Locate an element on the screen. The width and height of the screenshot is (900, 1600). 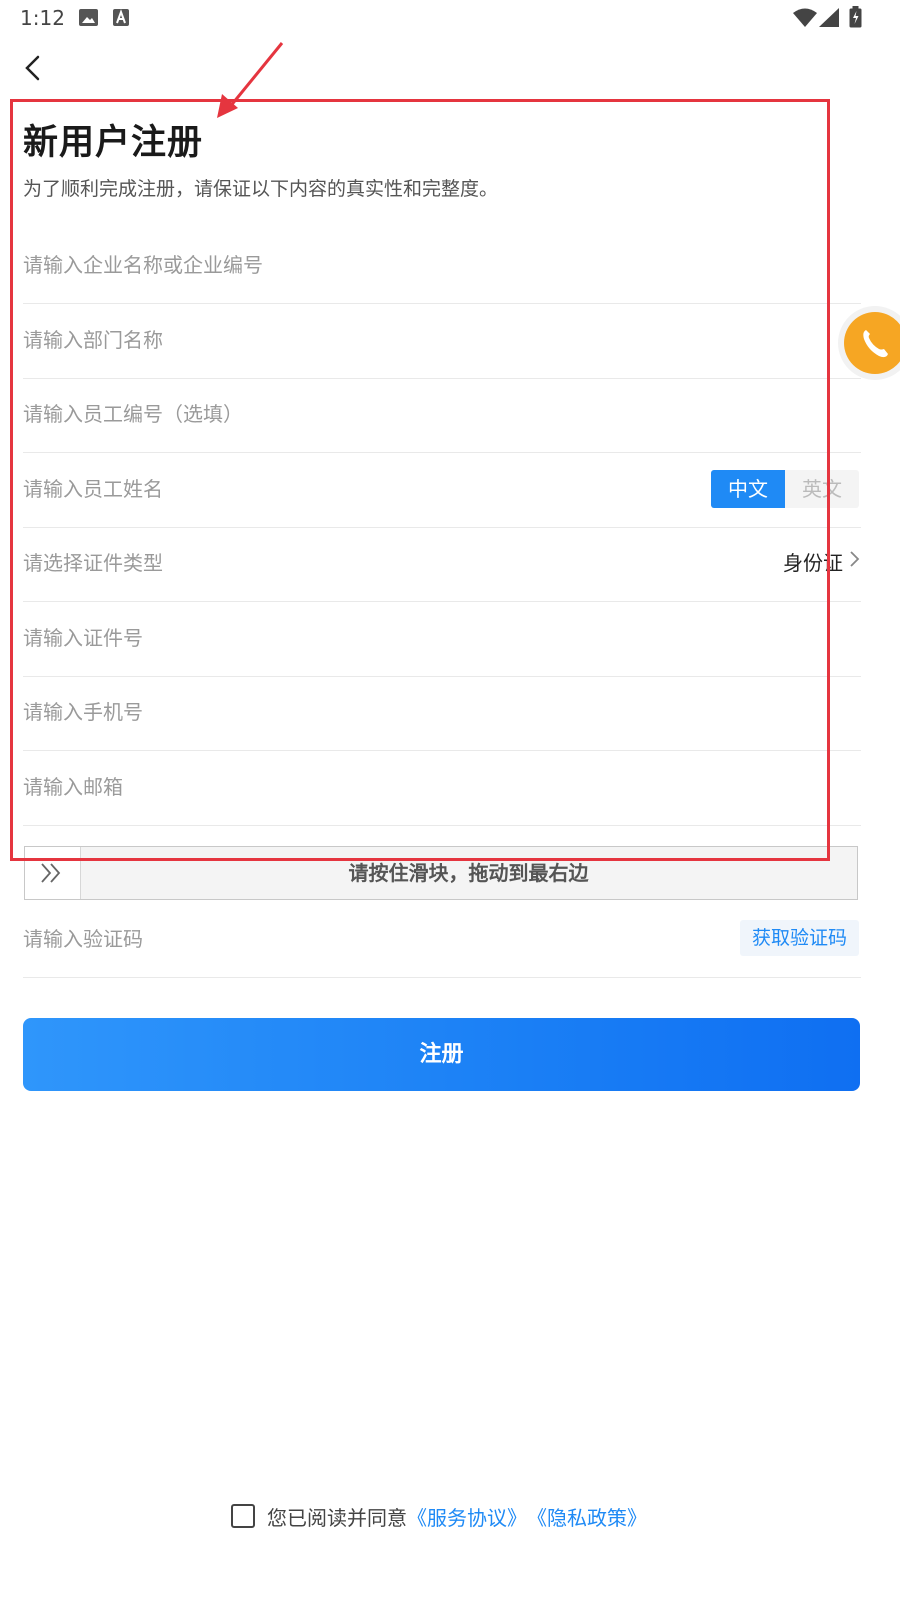
a-badge-icon is located at coordinates (121, 19).